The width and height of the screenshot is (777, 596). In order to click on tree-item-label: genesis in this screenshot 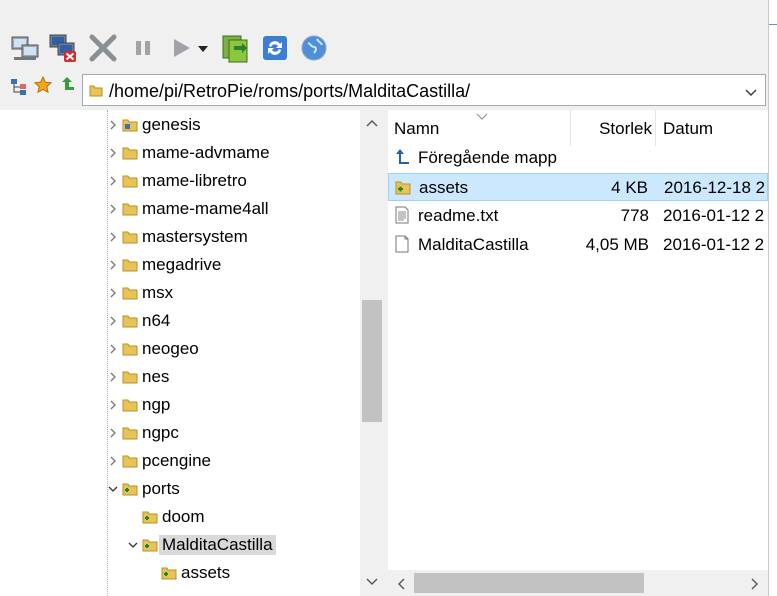, I will do `click(171, 124)`.